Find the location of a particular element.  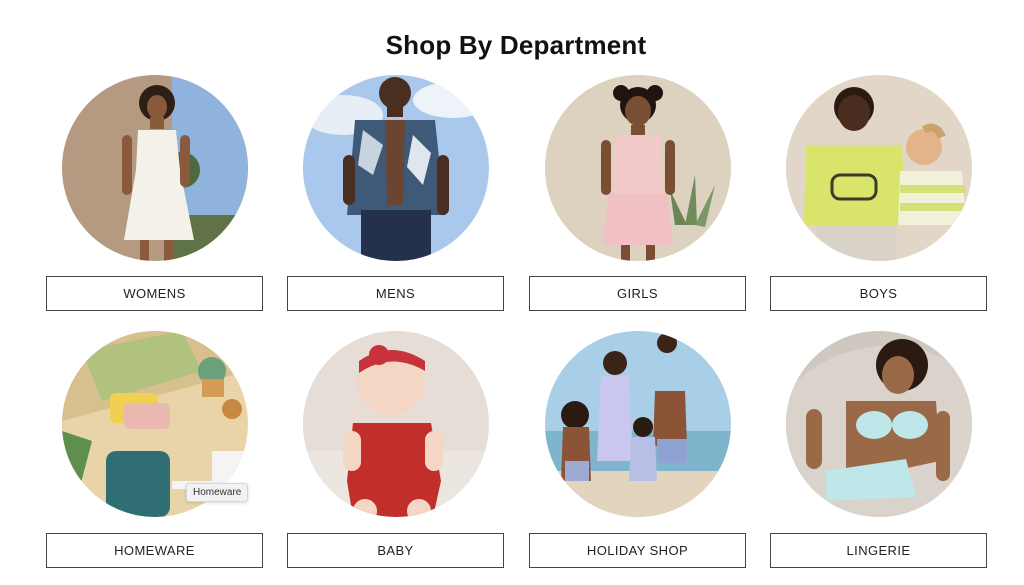

girls-image is located at coordinates (638, 168).